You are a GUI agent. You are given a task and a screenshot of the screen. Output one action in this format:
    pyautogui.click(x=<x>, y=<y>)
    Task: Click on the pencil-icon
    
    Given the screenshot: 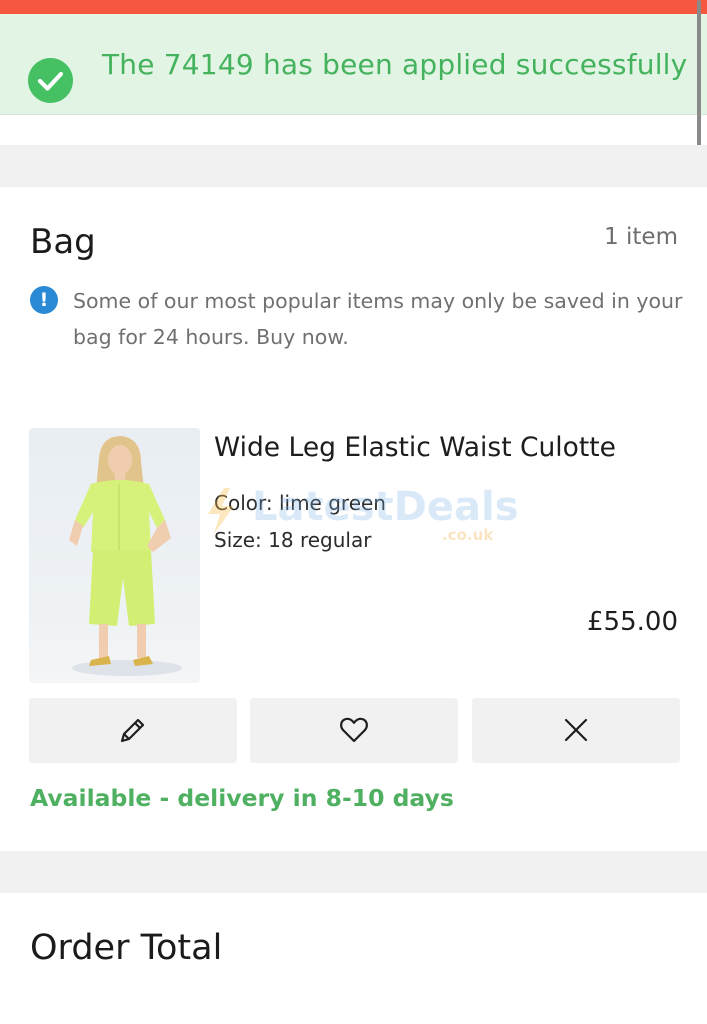 What is the action you would take?
    pyautogui.click(x=132, y=730)
    